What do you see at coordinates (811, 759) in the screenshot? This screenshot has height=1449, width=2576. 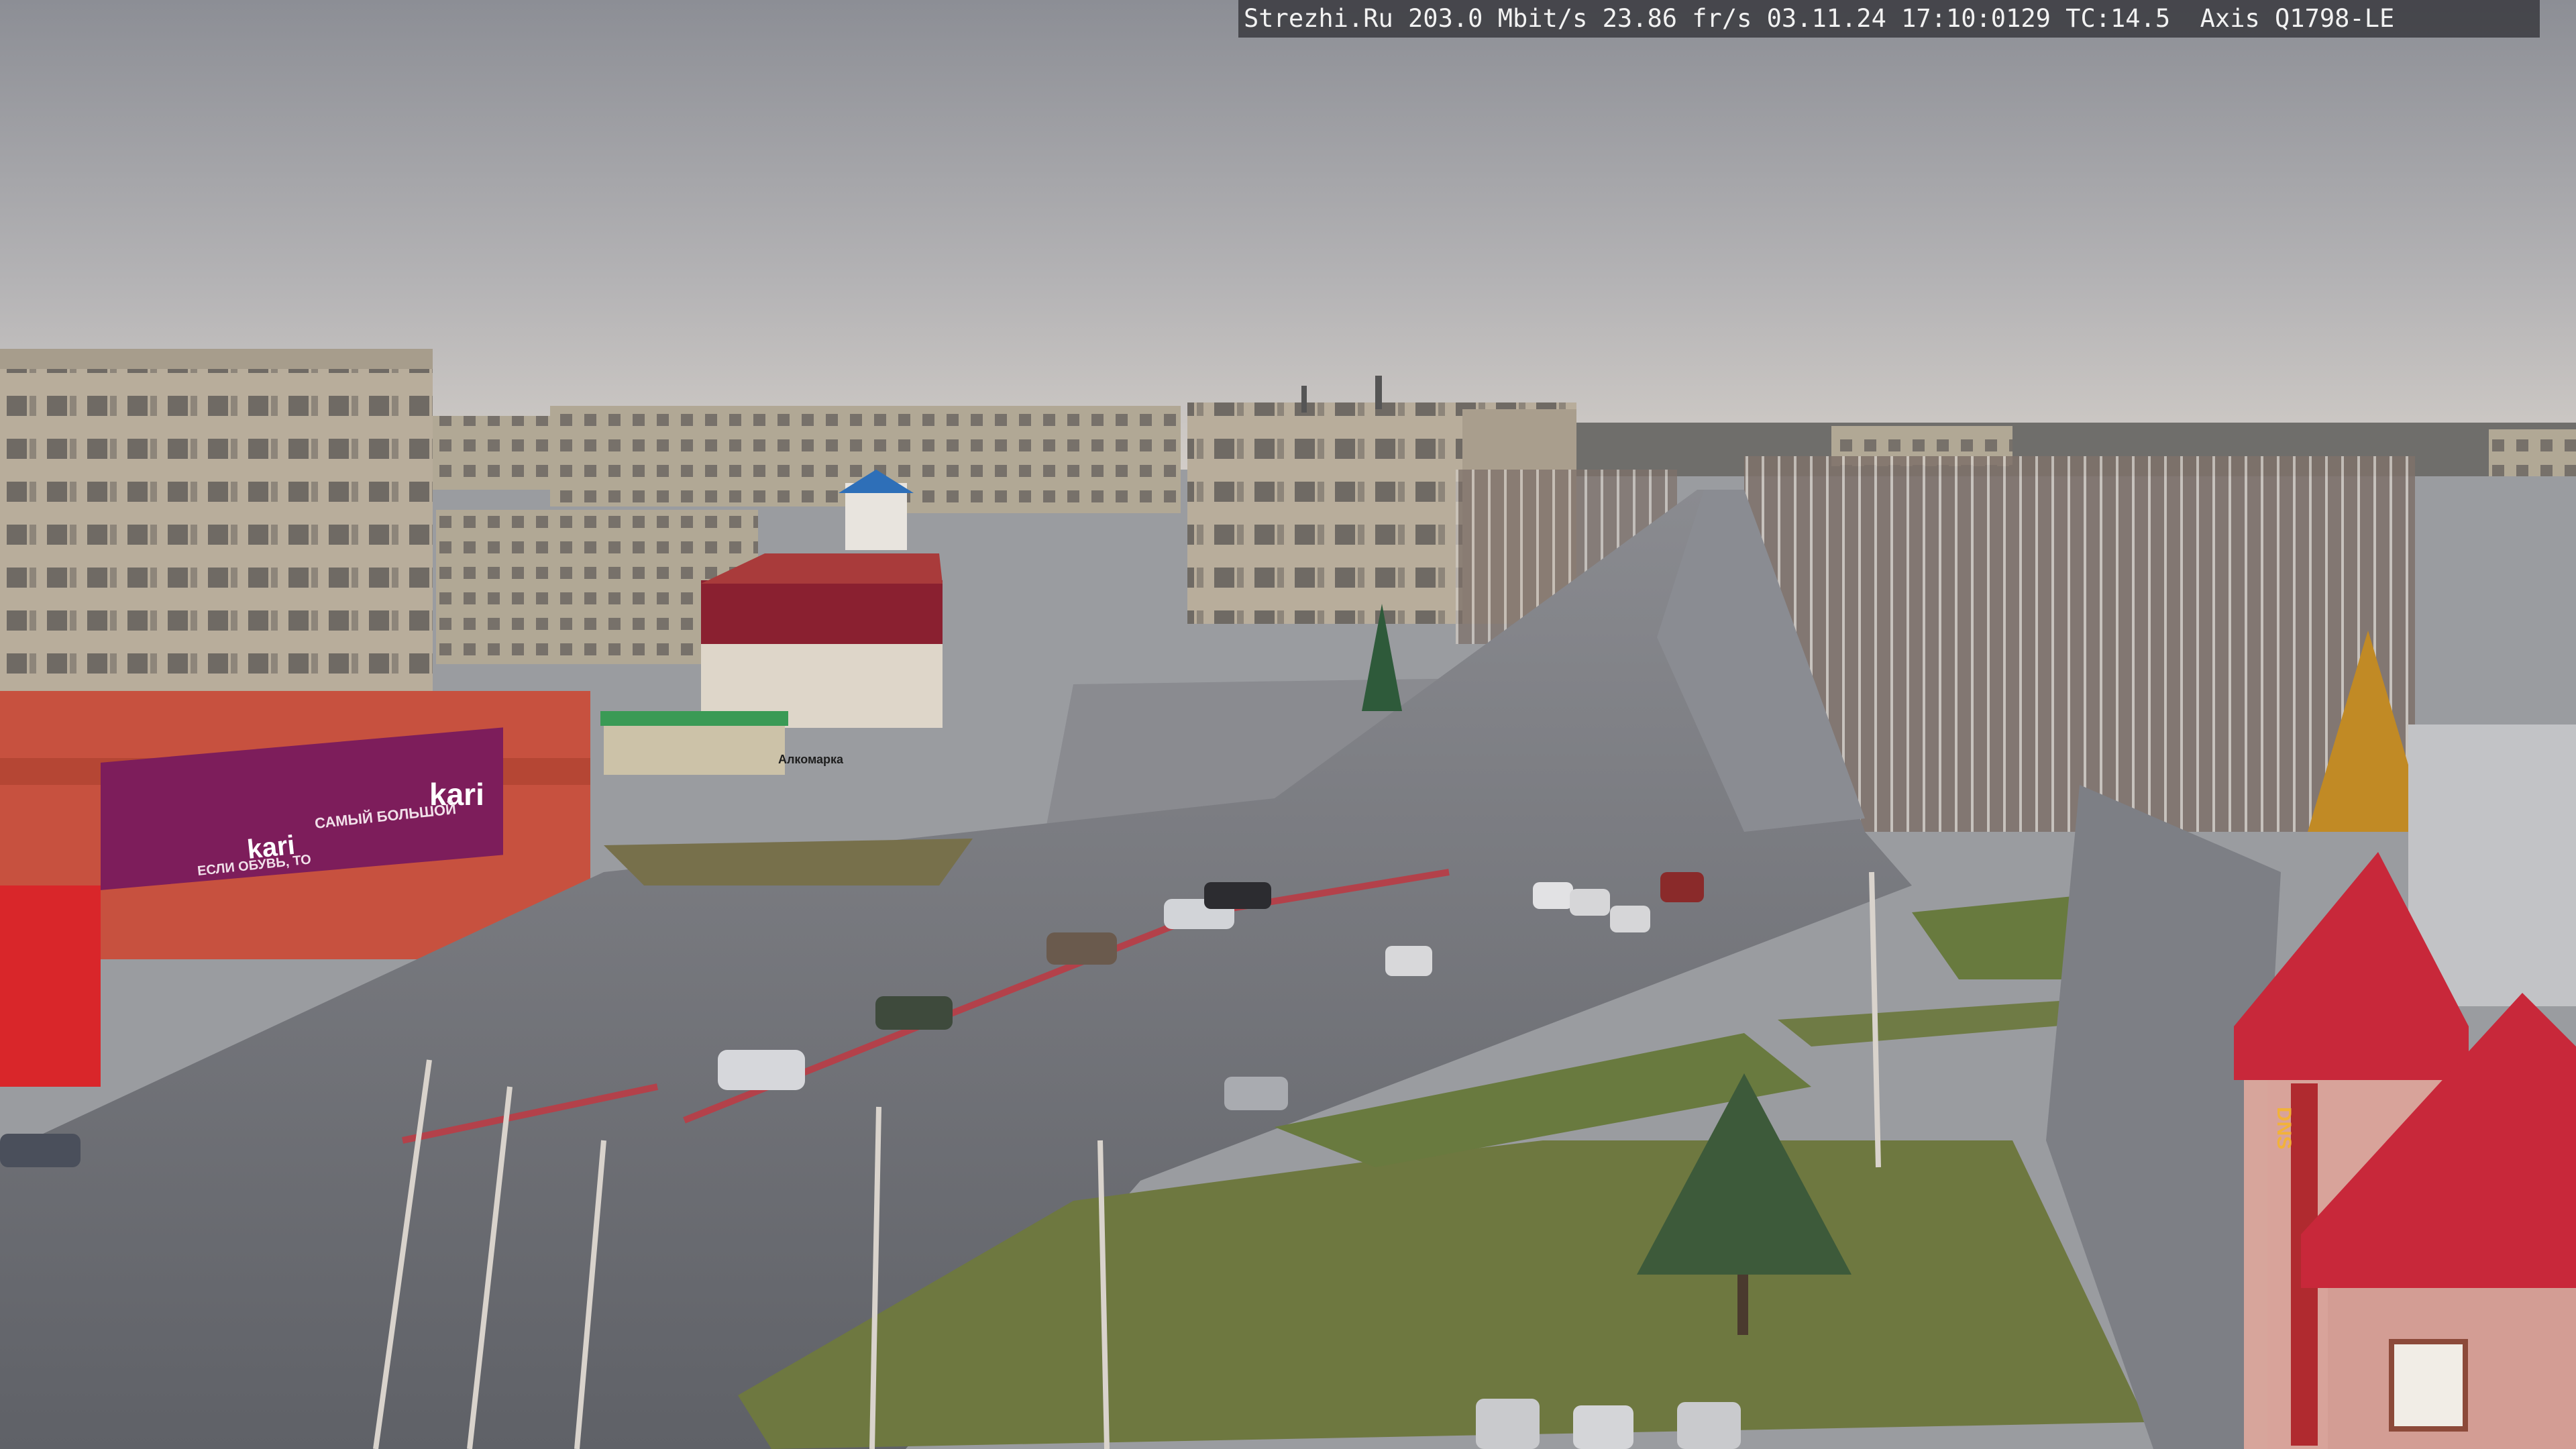 I see `small-store-sign: Алкомарка` at bounding box center [811, 759].